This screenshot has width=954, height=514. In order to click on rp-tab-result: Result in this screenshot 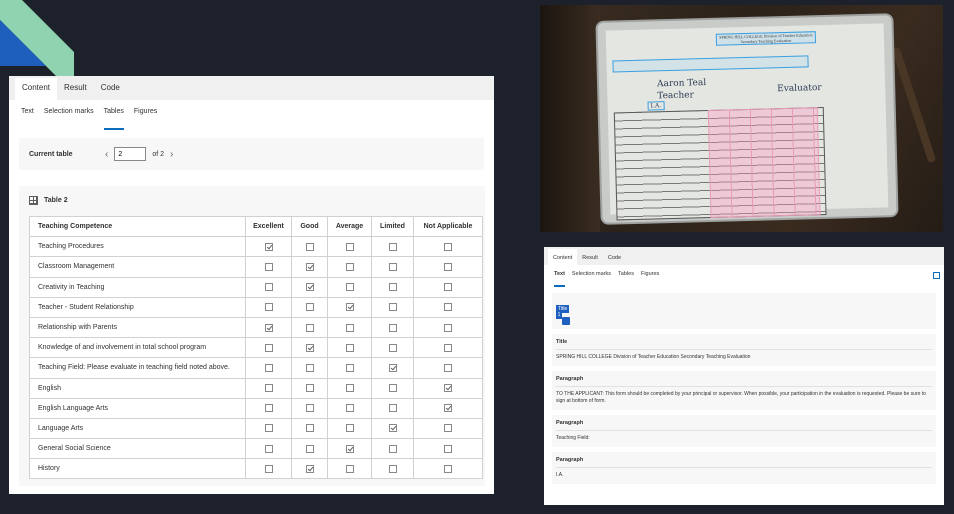, I will do `click(590, 260)`.